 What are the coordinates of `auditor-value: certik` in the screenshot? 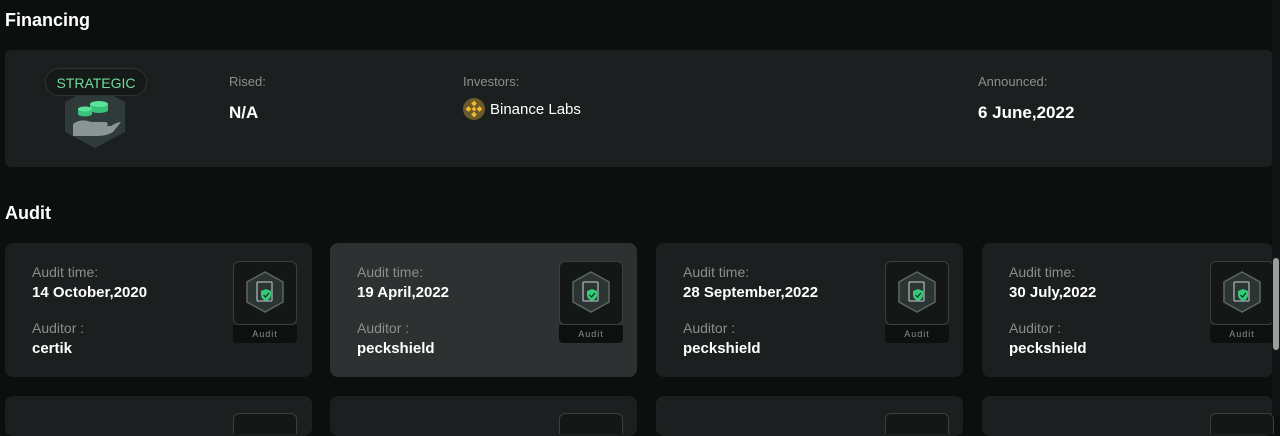 It's located at (52, 348).